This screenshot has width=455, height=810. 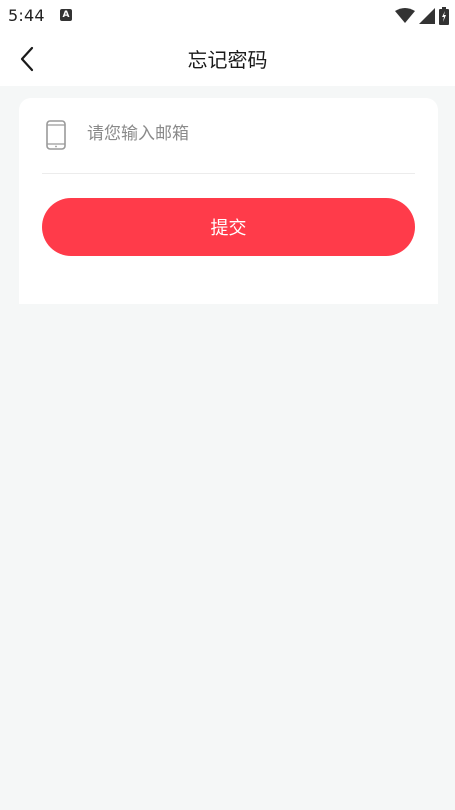 I want to click on email-input, so click(x=247, y=134).